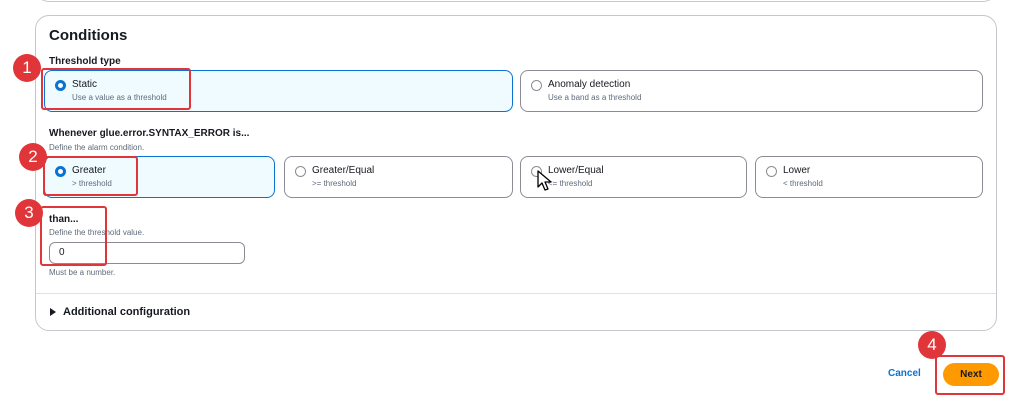  I want to click on step-badge-4: 4, so click(932, 345).